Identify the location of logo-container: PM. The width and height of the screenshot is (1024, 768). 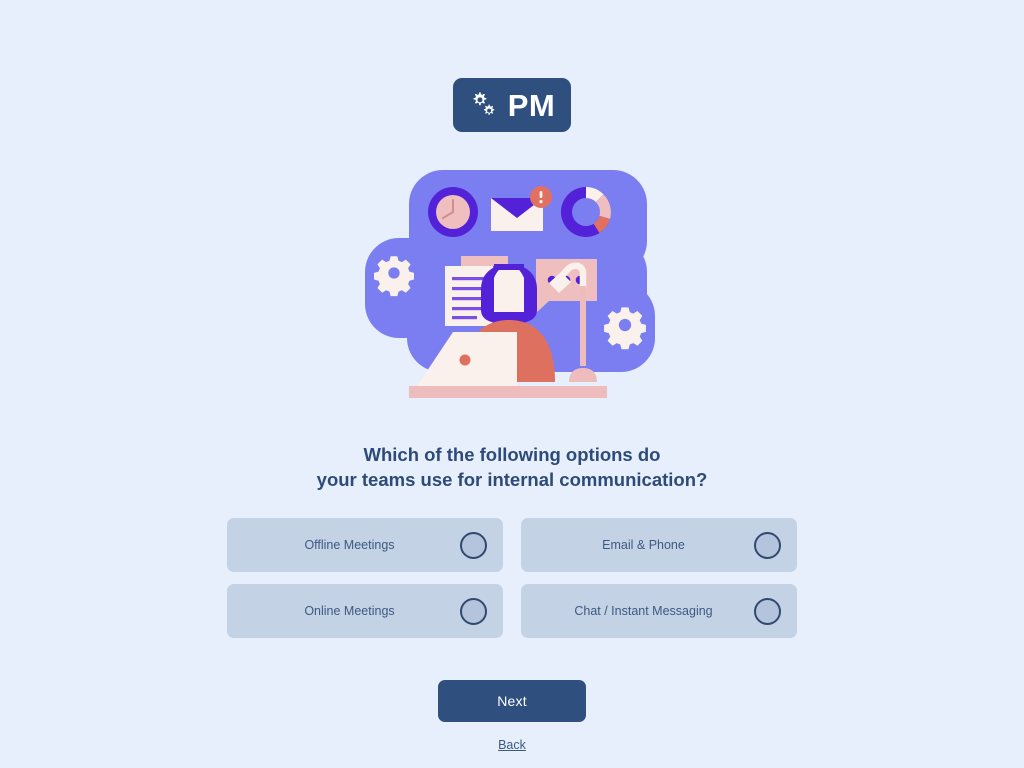
(512, 105).